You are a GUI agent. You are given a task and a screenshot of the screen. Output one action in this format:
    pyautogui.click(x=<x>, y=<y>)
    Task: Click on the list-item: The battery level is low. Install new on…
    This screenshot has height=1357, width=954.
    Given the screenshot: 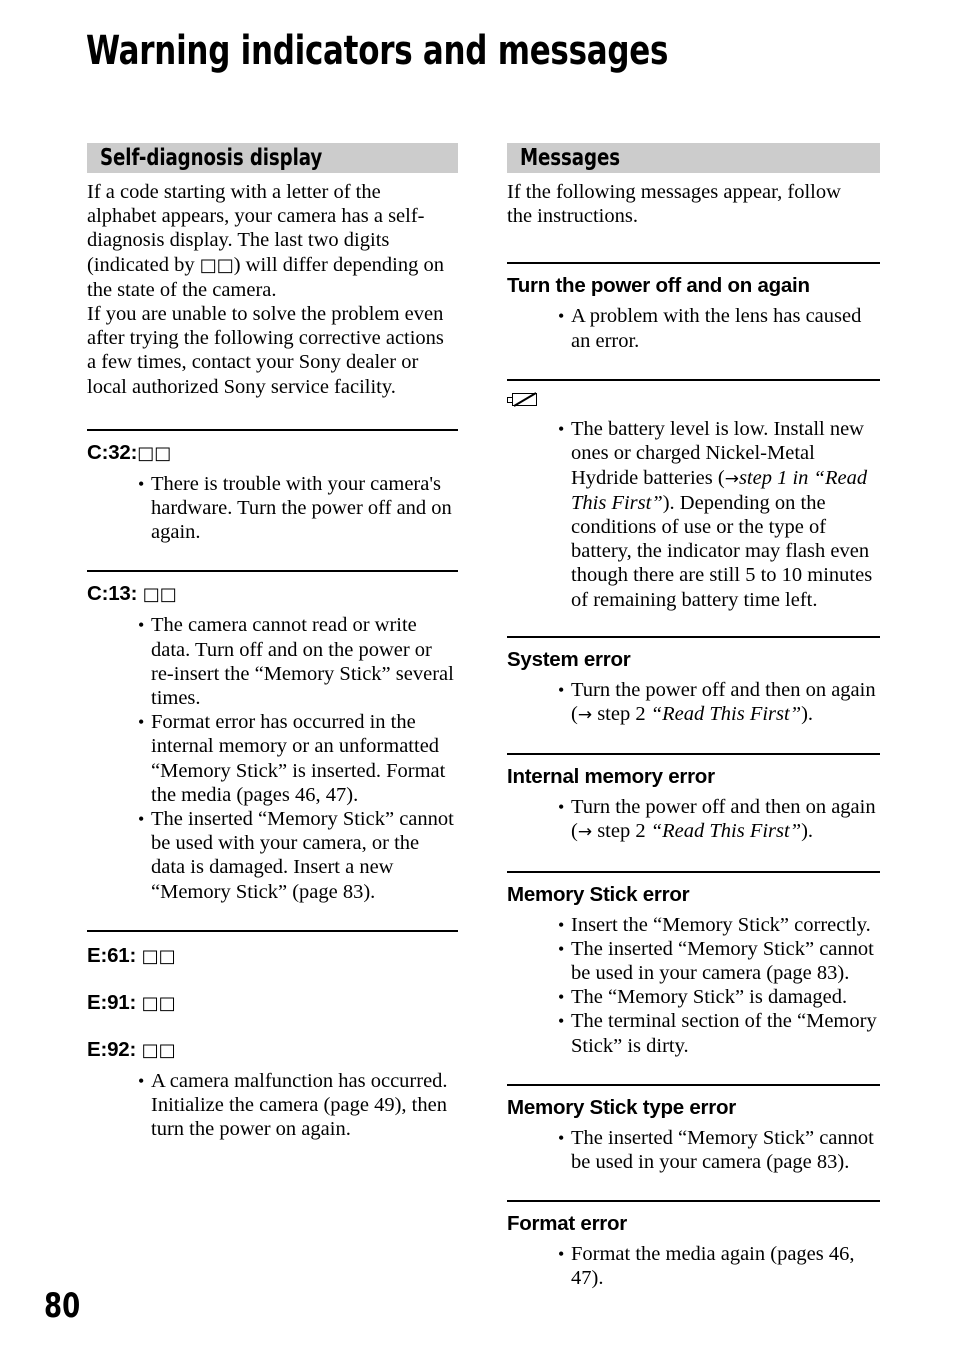 What is the action you would take?
    pyautogui.click(x=719, y=514)
    